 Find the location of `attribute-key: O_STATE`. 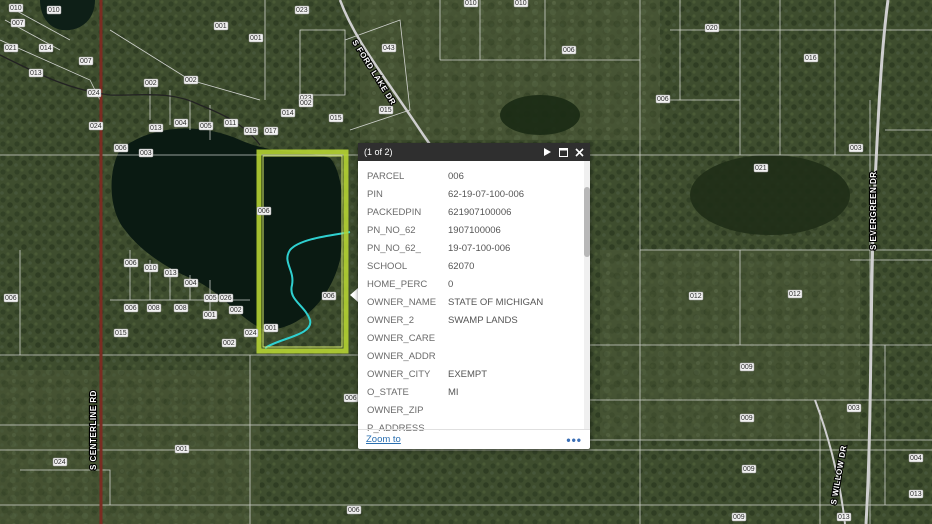

attribute-key: O_STATE is located at coordinates (388, 392).